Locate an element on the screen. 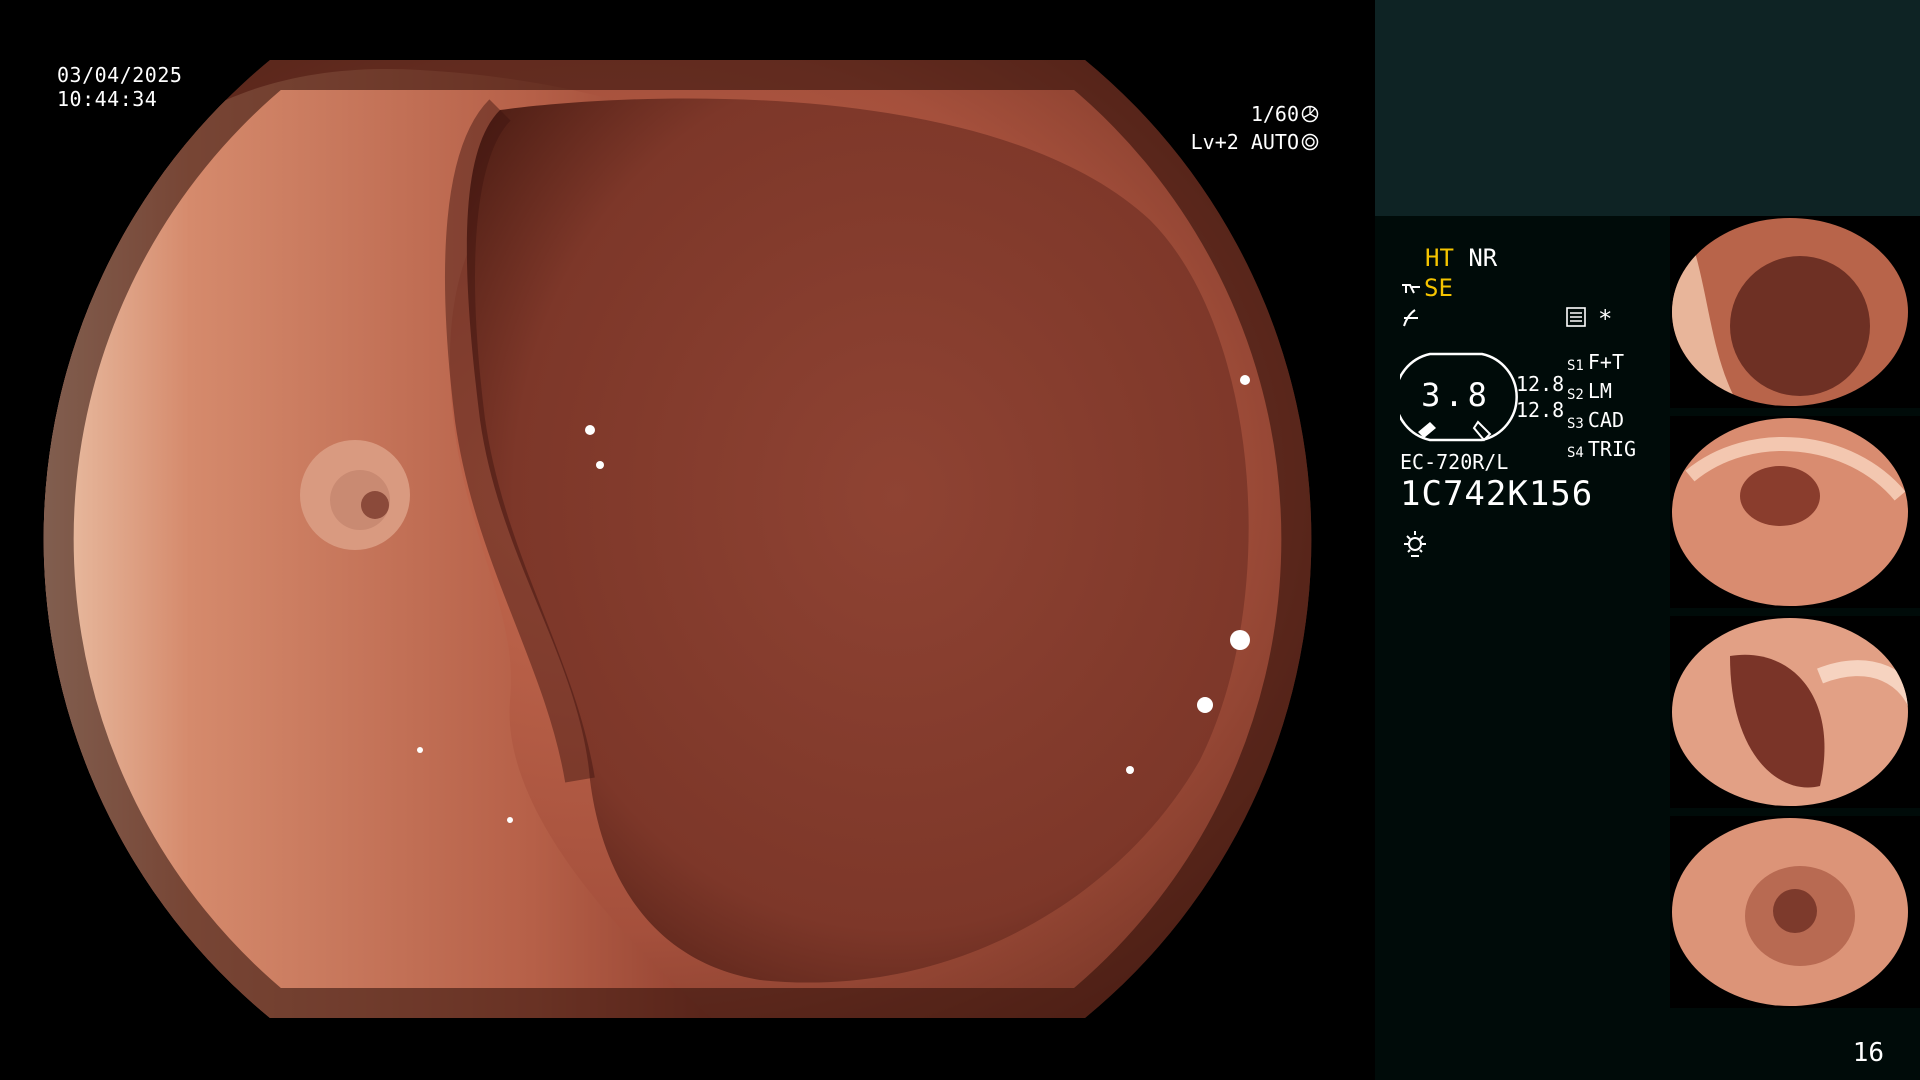  structure-enhance-row: SE is located at coordinates (1426, 288).